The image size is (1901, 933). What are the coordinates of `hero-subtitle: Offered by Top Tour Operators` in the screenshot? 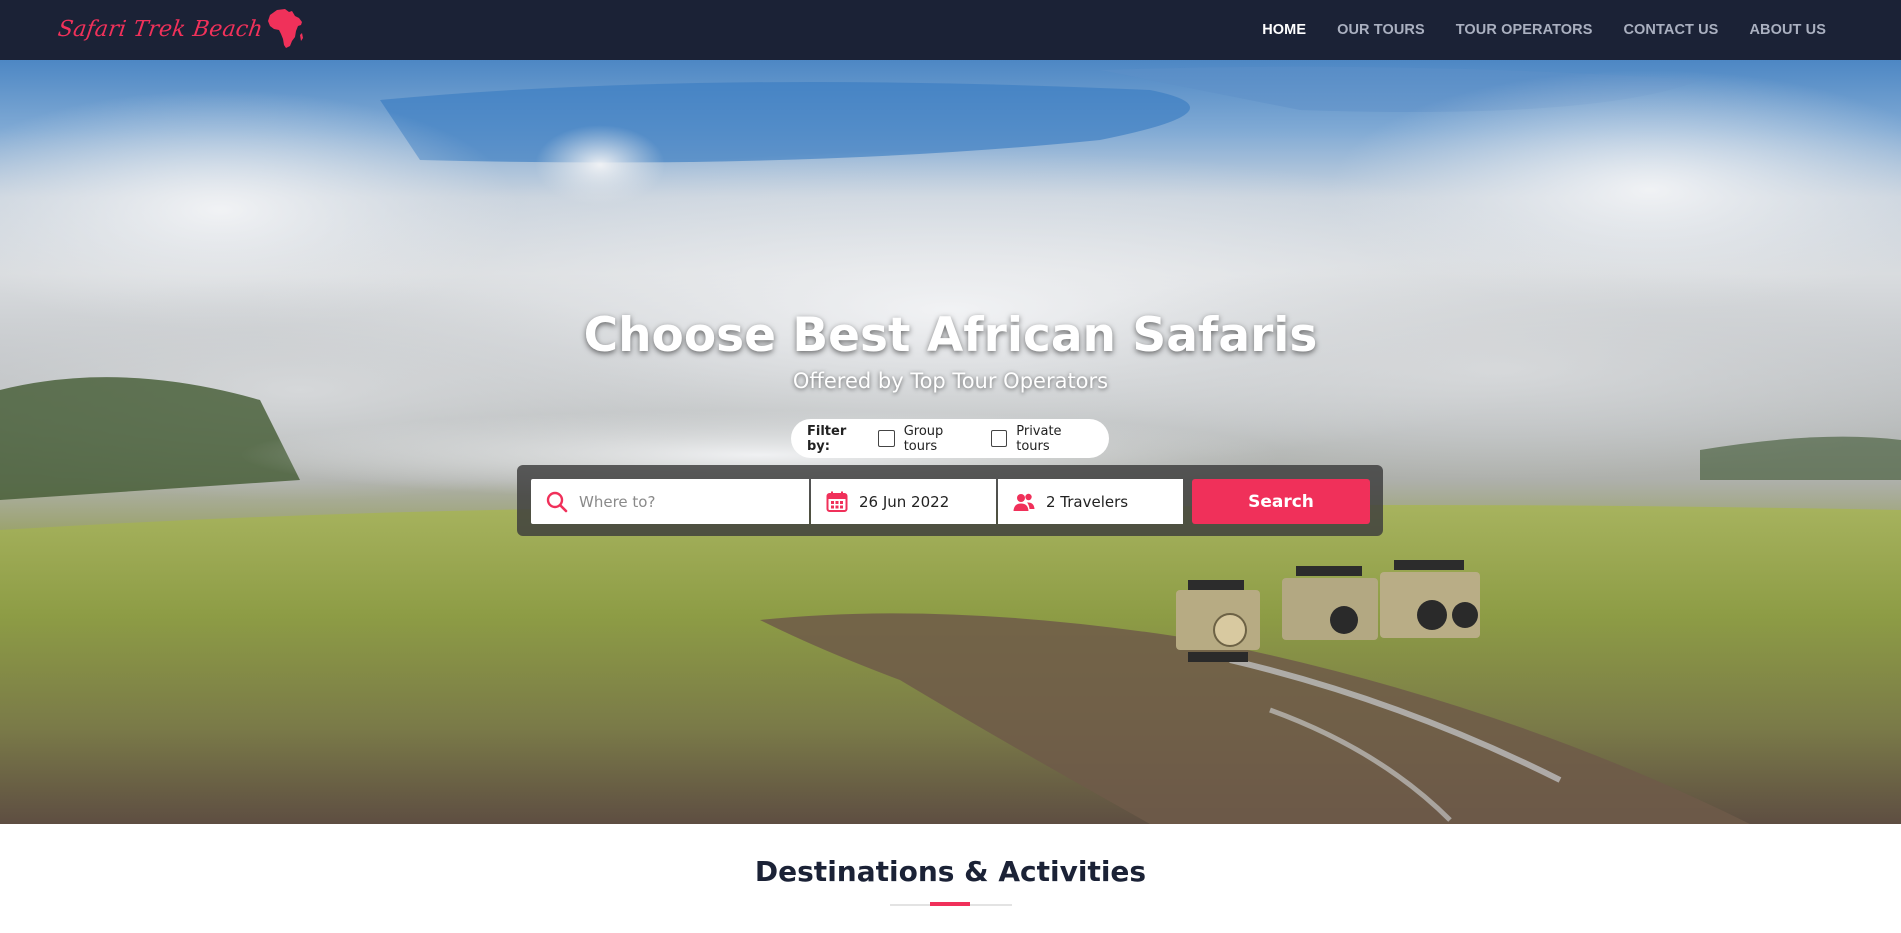 It's located at (950, 381).